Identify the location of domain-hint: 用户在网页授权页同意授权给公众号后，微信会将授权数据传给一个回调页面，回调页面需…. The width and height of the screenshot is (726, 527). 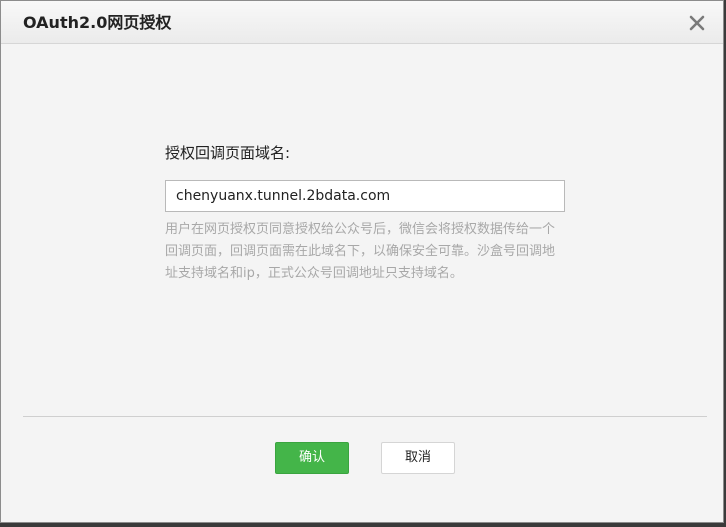
(360, 251).